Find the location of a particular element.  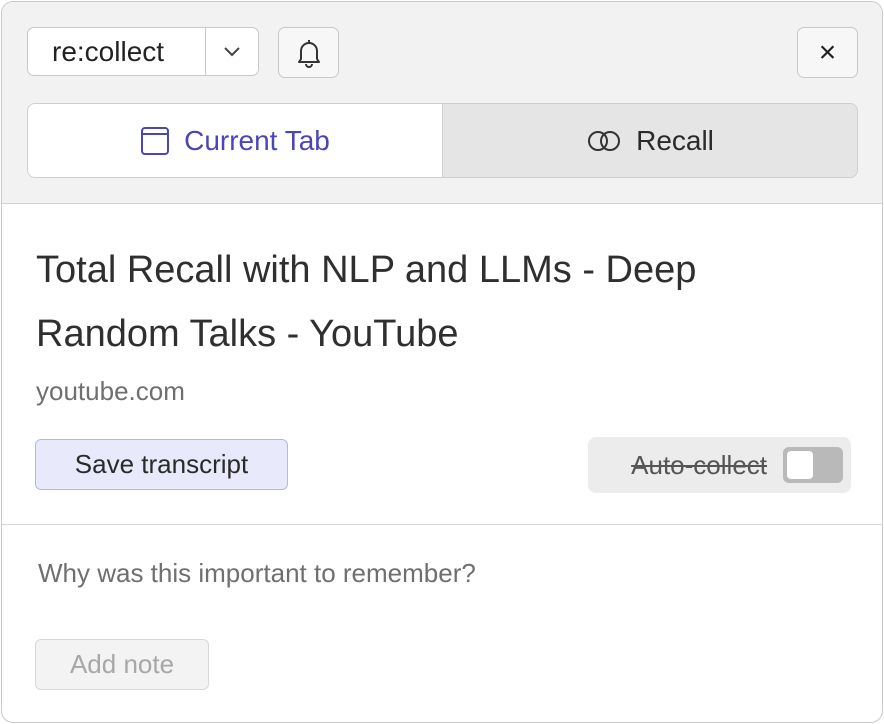

close-button: × is located at coordinates (827, 52).